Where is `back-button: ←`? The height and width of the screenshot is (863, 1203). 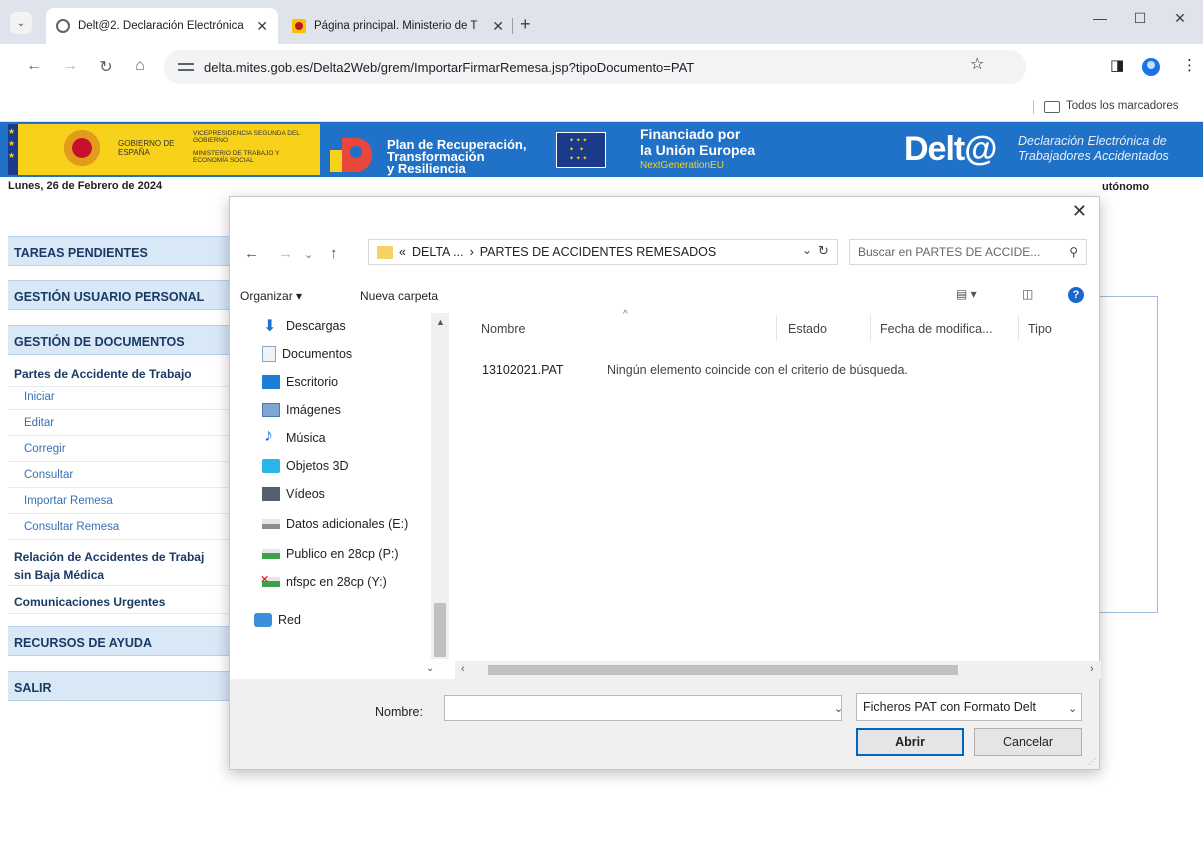
back-button: ← is located at coordinates (34, 66).